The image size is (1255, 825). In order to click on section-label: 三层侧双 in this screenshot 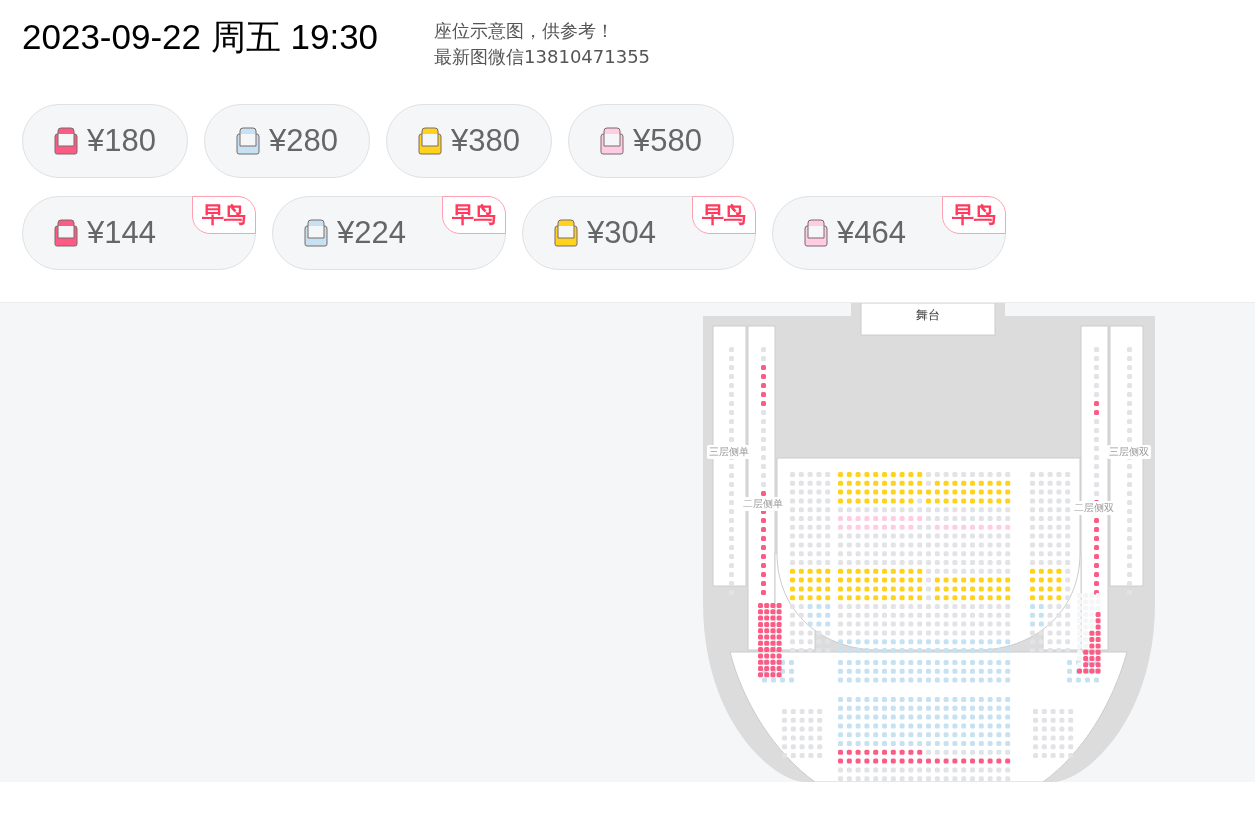, I will do `click(1129, 451)`.